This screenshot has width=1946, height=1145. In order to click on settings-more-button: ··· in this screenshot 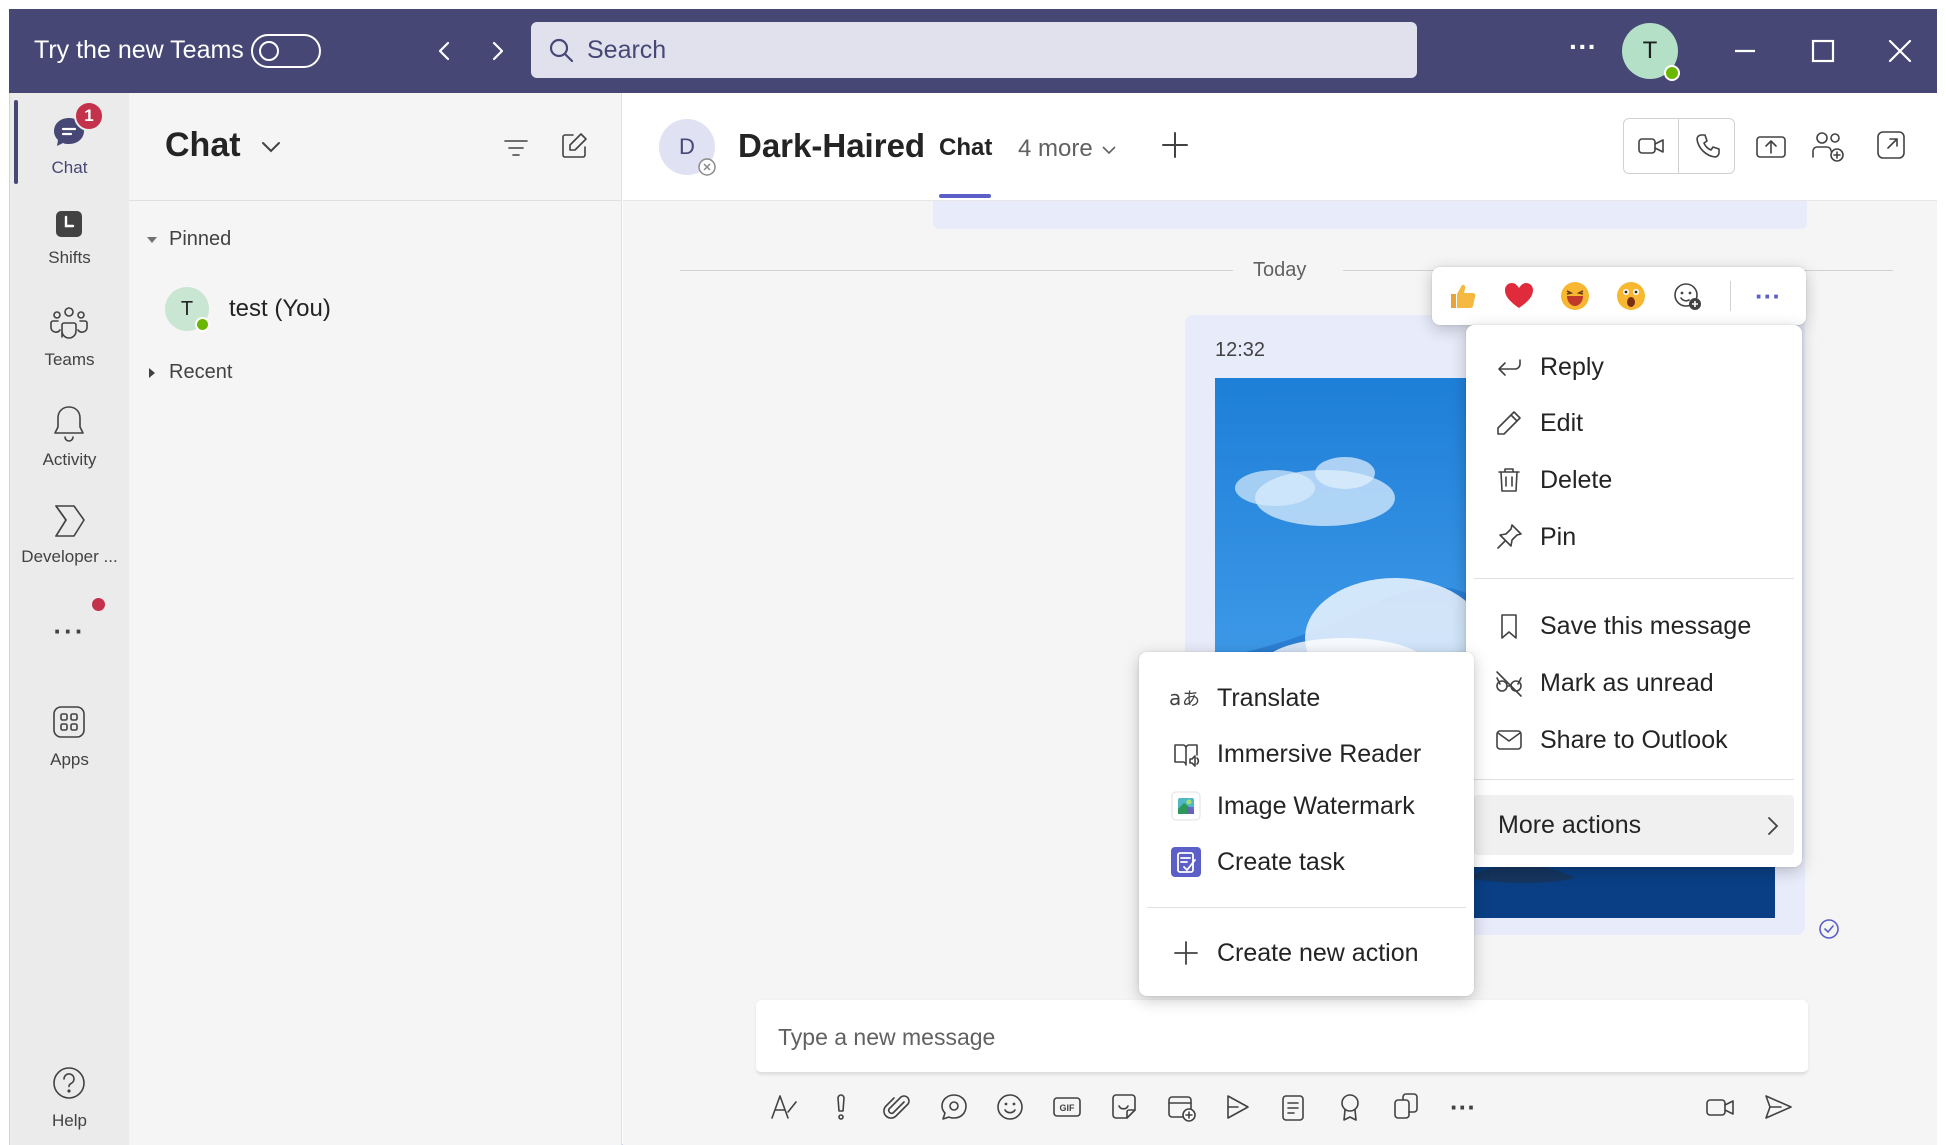, I will do `click(1583, 47)`.